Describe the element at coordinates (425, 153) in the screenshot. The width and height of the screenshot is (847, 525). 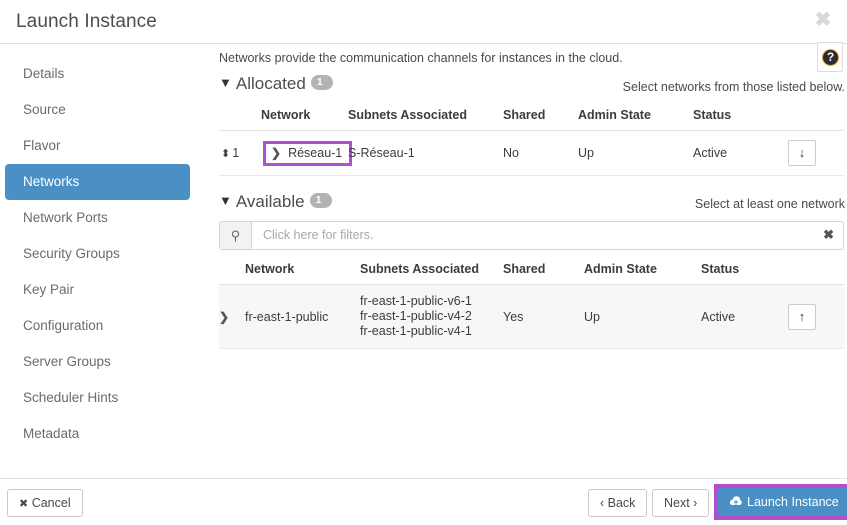
I see `subnets-cell: S-Réseau-1` at that location.